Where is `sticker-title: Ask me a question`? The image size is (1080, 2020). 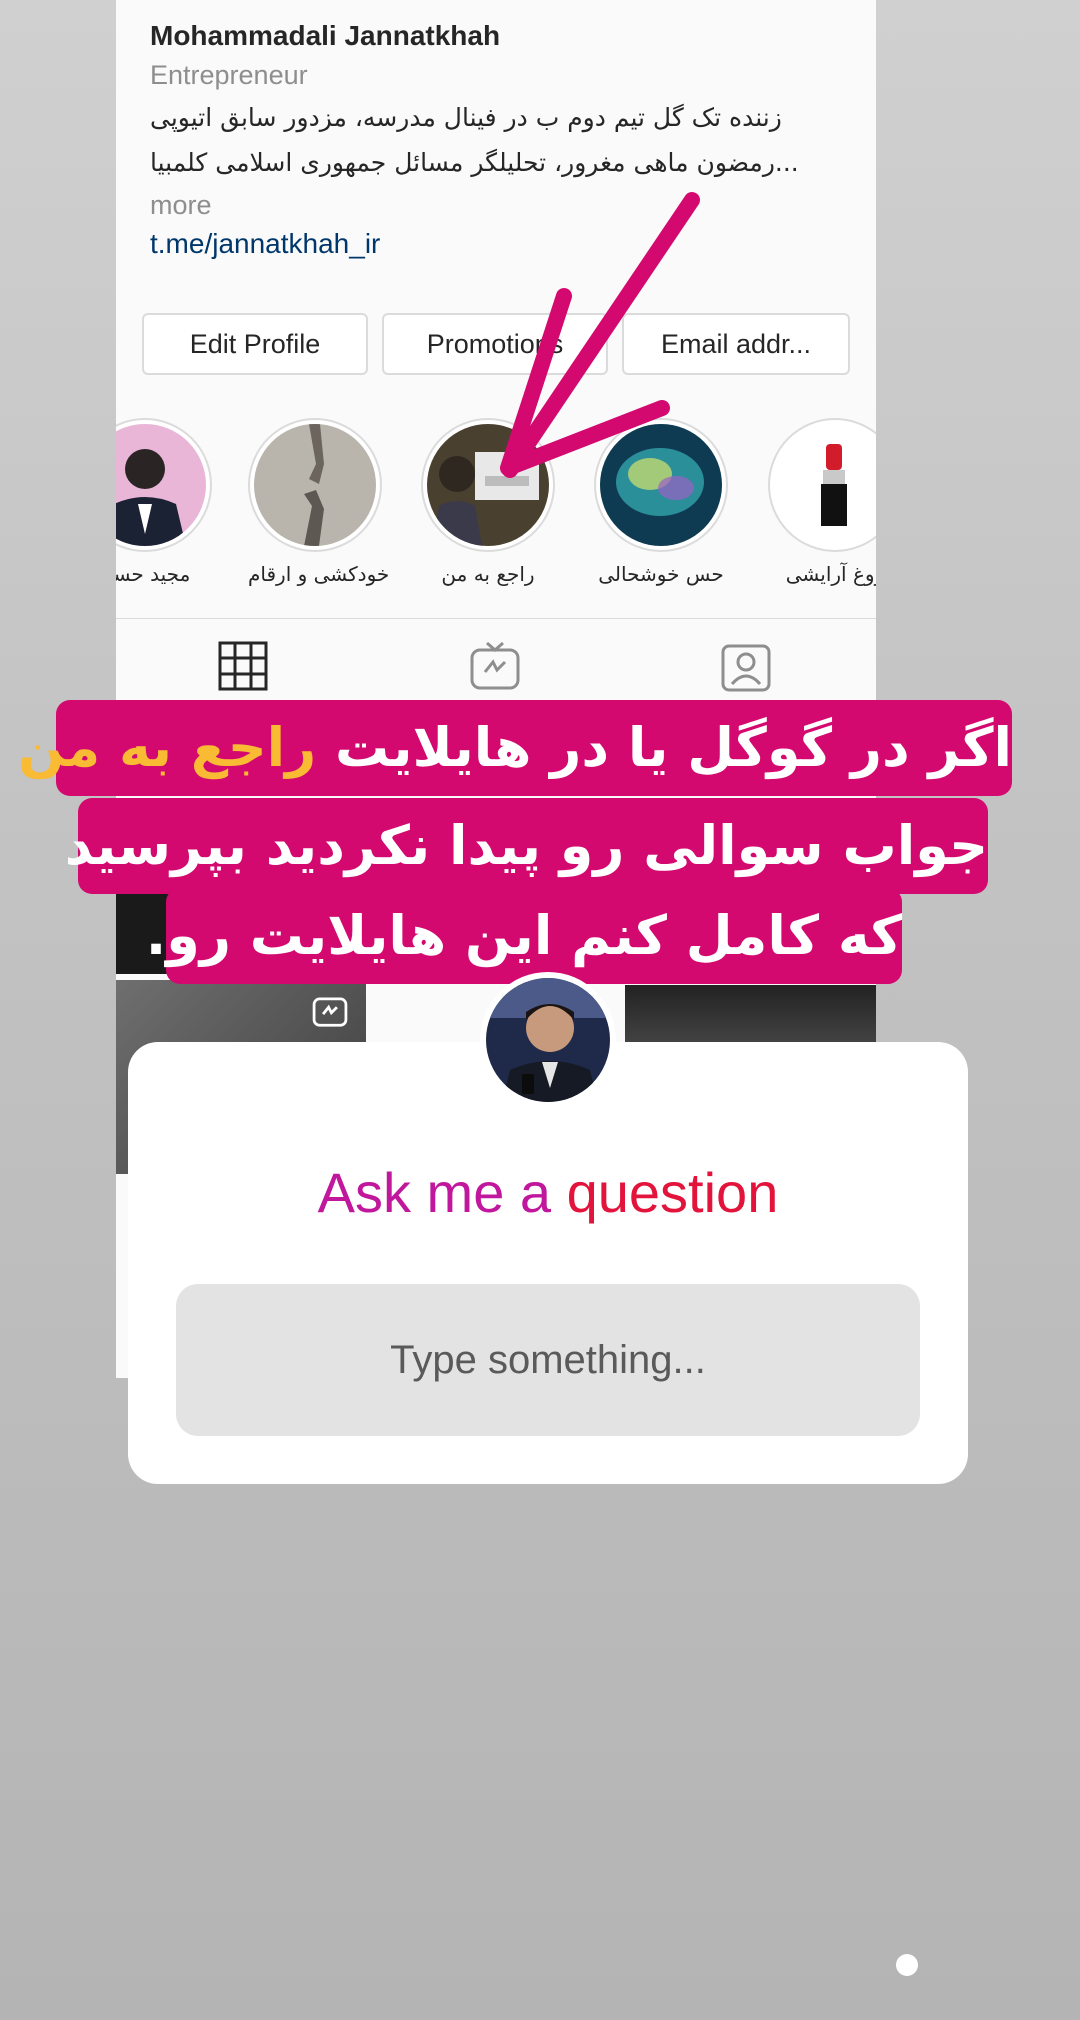 sticker-title: Ask me a question is located at coordinates (548, 1192).